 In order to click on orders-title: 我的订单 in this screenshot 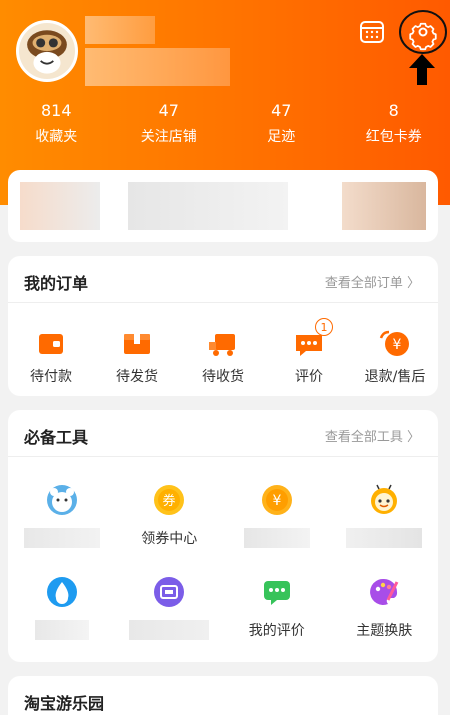, I will do `click(56, 283)`.